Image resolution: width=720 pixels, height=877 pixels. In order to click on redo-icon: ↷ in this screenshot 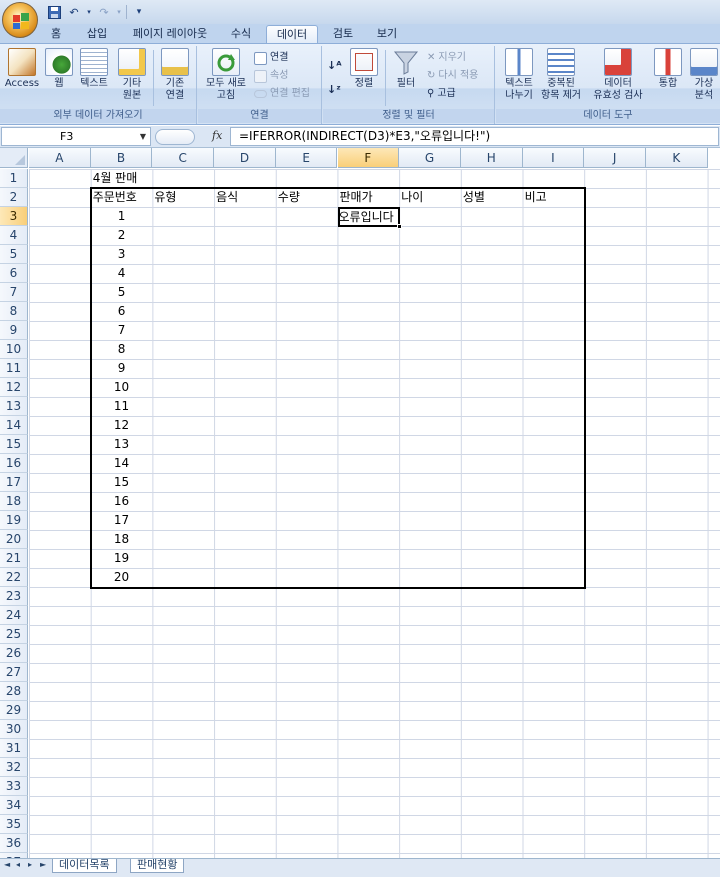, I will do `click(104, 12)`.